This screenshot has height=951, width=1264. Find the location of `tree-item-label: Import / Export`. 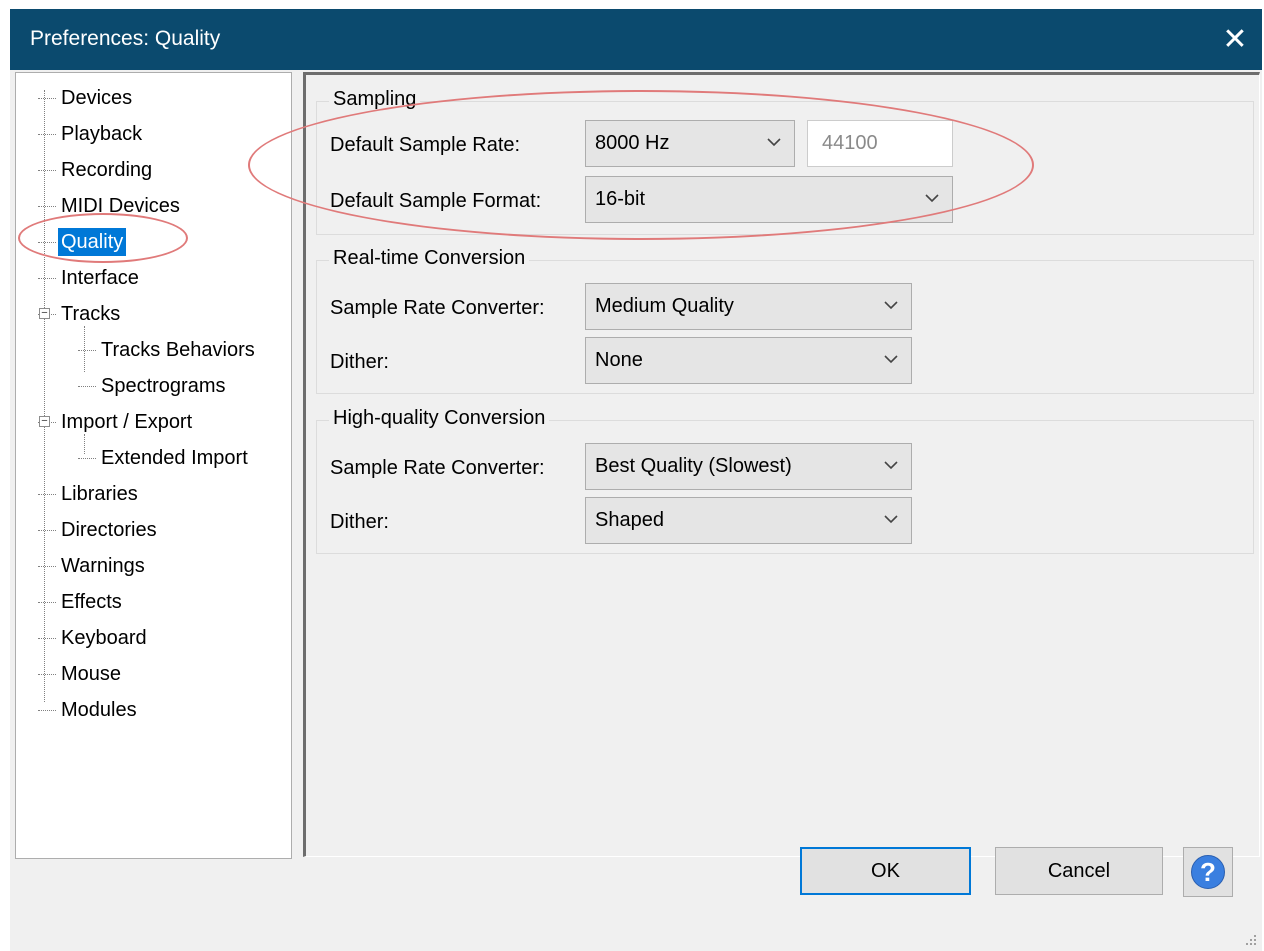

tree-item-label: Import / Export is located at coordinates (127, 422).